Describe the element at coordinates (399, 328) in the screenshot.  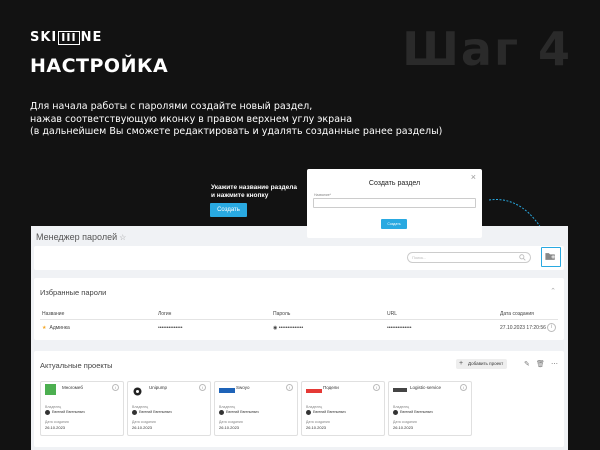
I see `row-url: ••••••••••••••` at that location.